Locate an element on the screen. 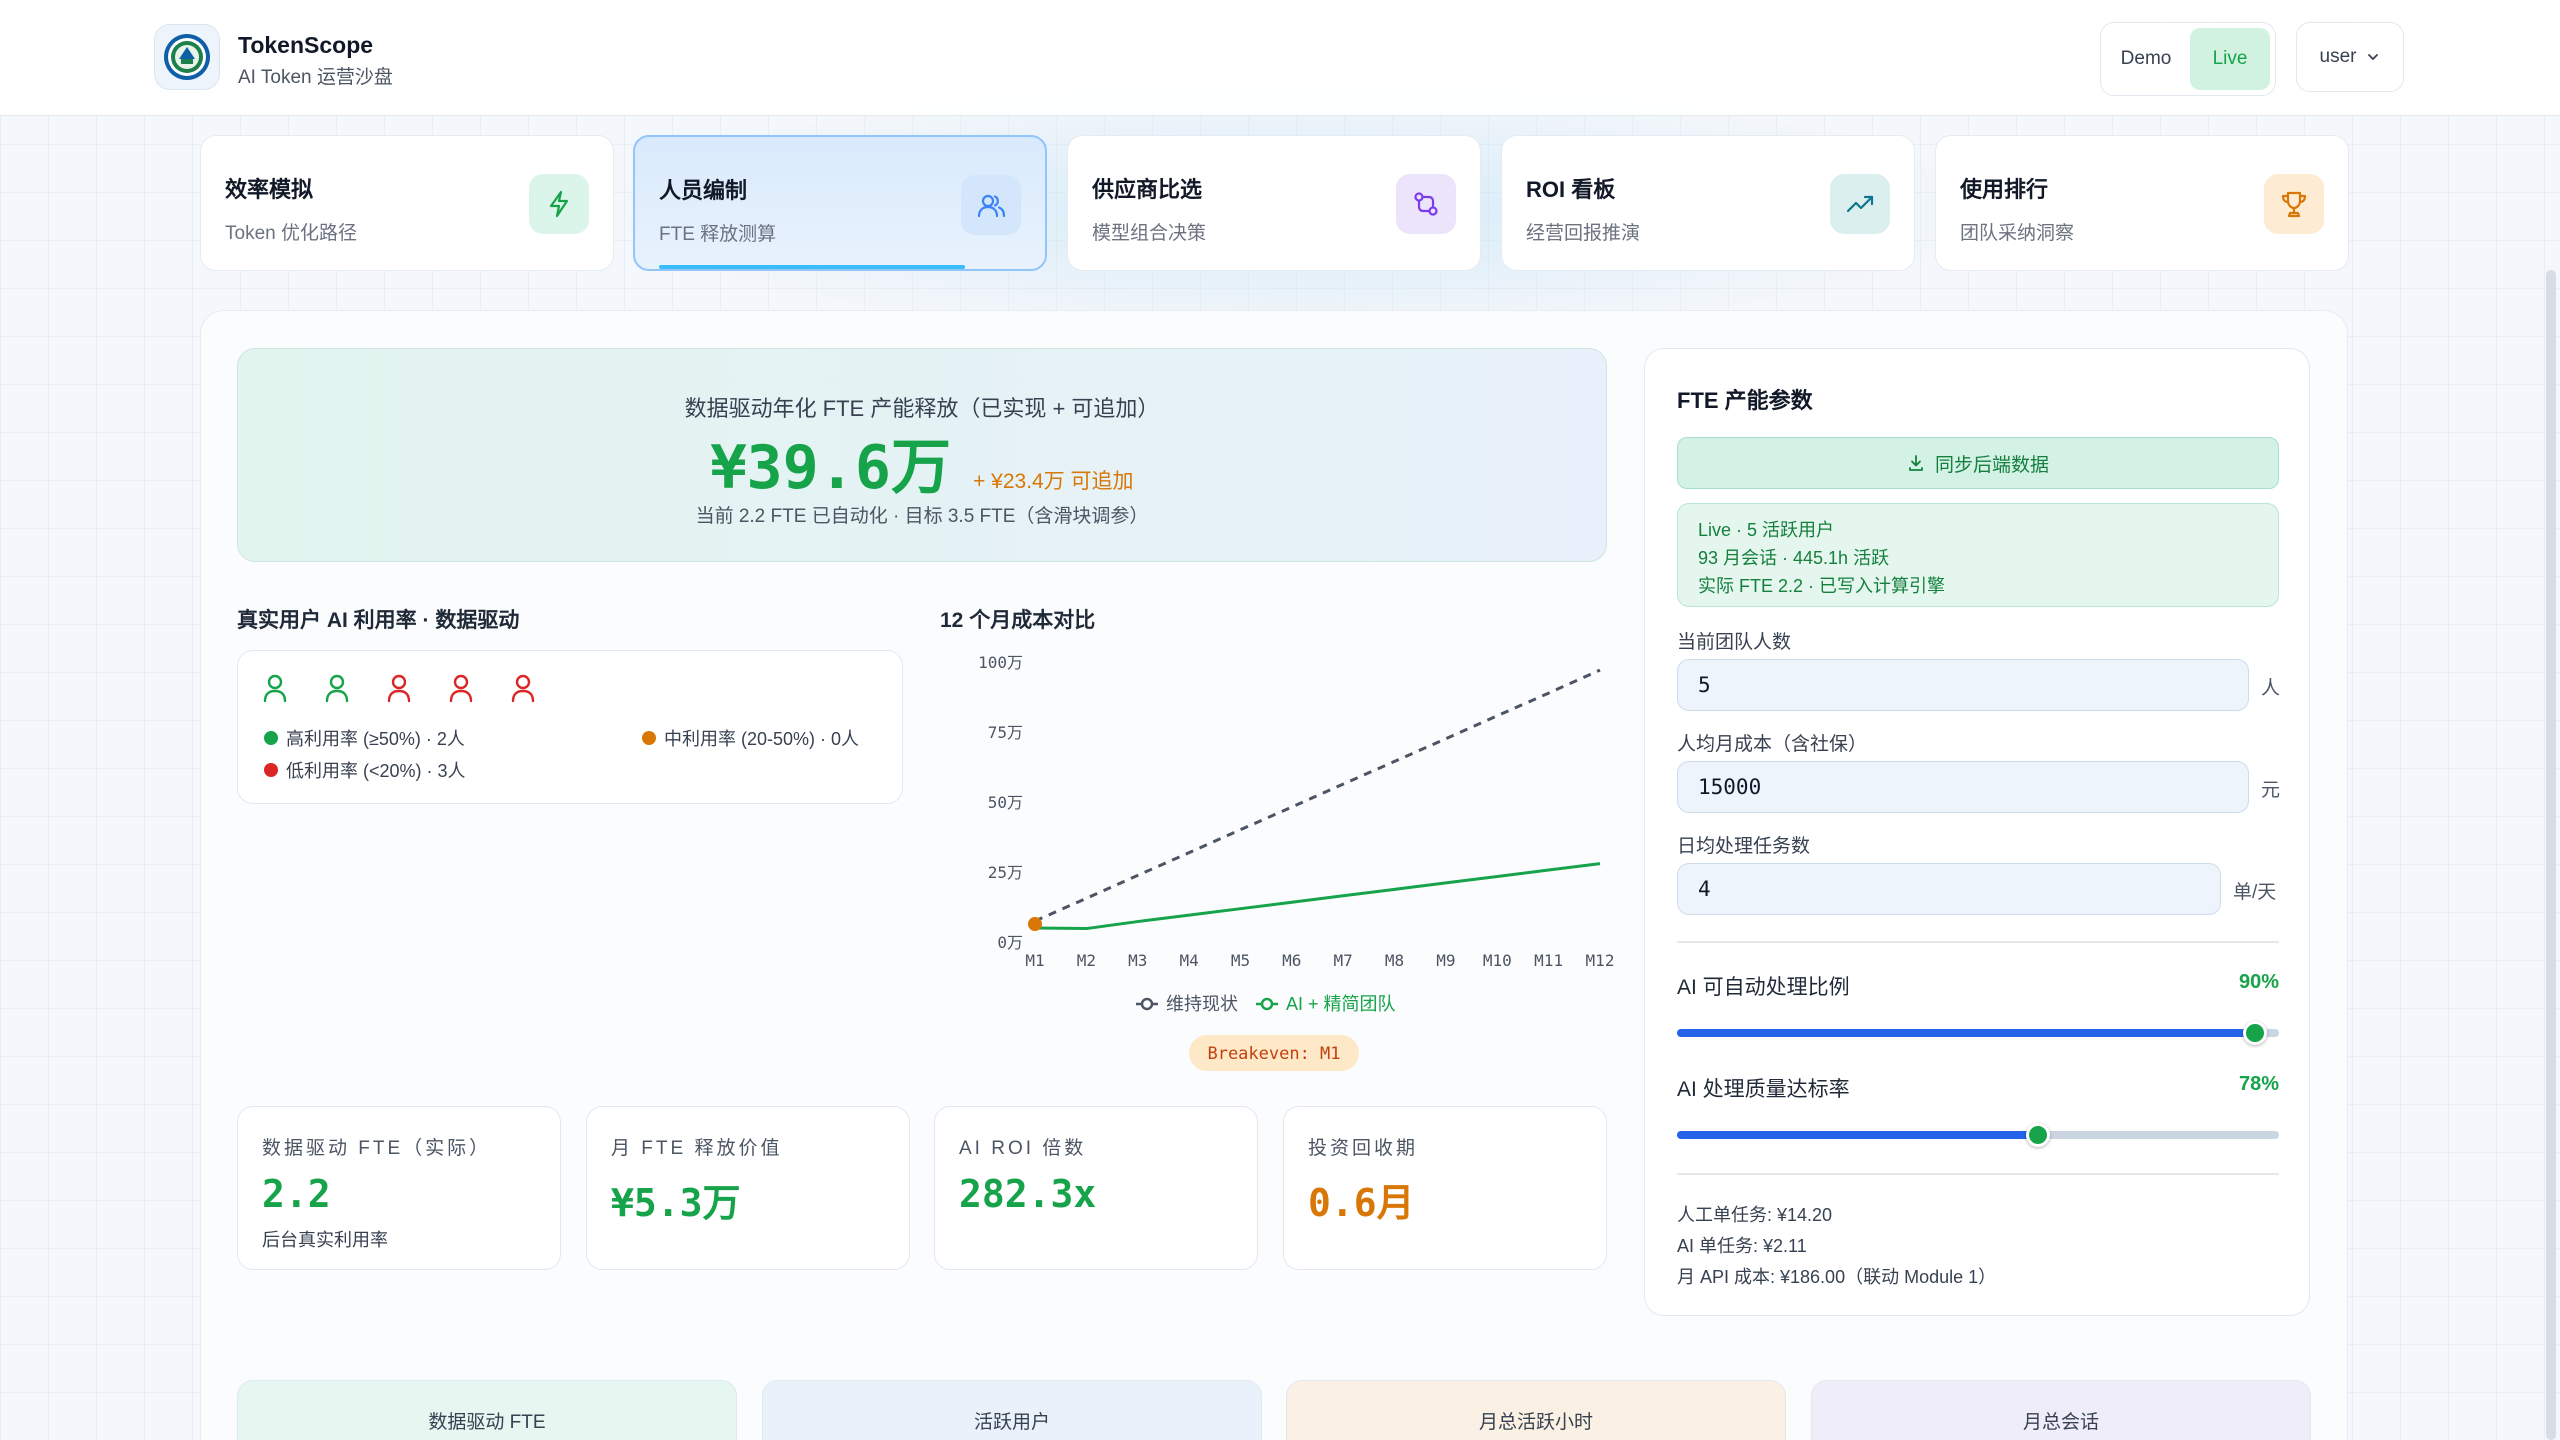  y-tick-label: 0万 is located at coordinates (1010, 942).